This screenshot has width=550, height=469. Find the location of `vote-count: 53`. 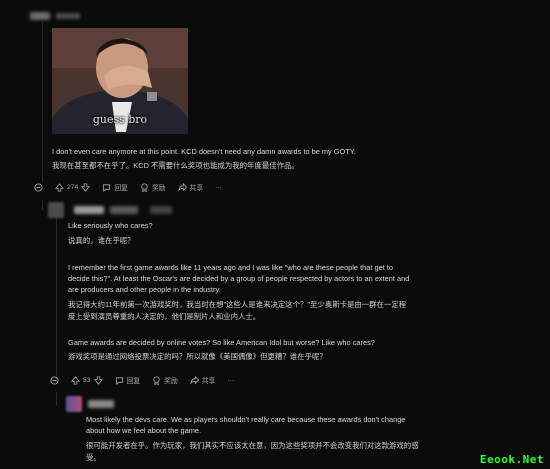

vote-count: 53 is located at coordinates (87, 380).